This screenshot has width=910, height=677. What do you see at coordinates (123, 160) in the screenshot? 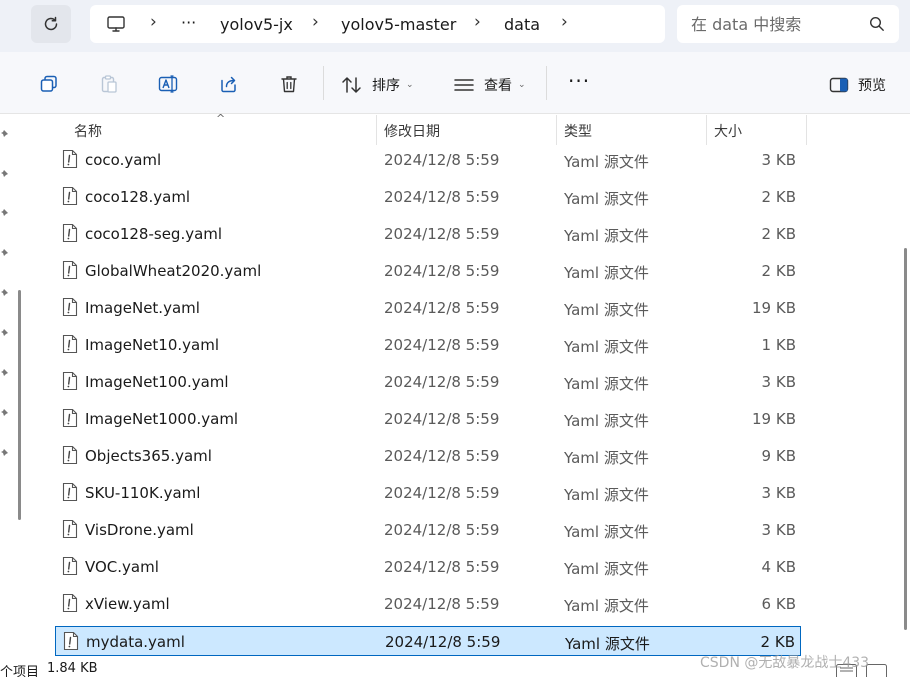
I see `file-name: coco.yaml` at bounding box center [123, 160].